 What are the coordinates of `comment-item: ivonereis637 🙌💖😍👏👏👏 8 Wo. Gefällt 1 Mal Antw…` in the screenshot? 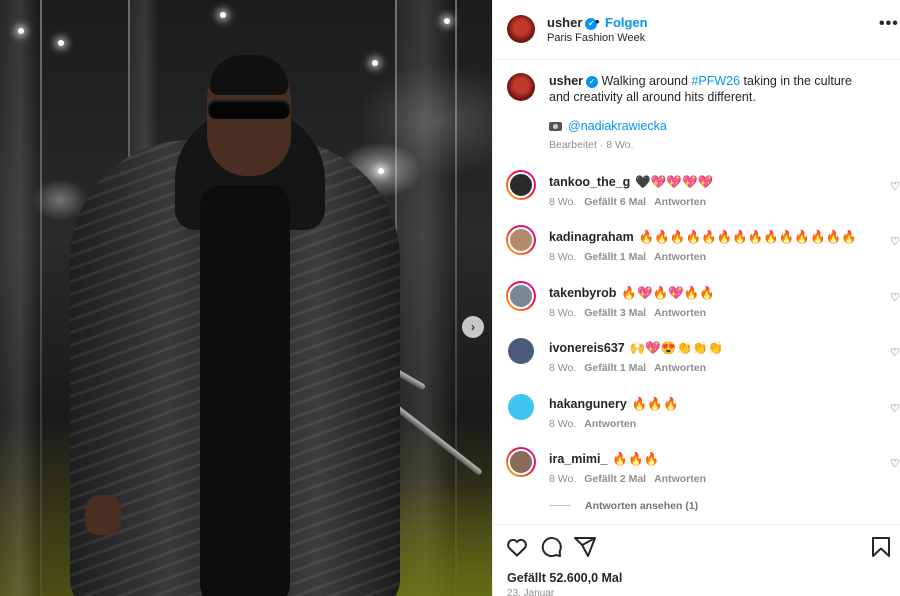 It's located at (696, 360).